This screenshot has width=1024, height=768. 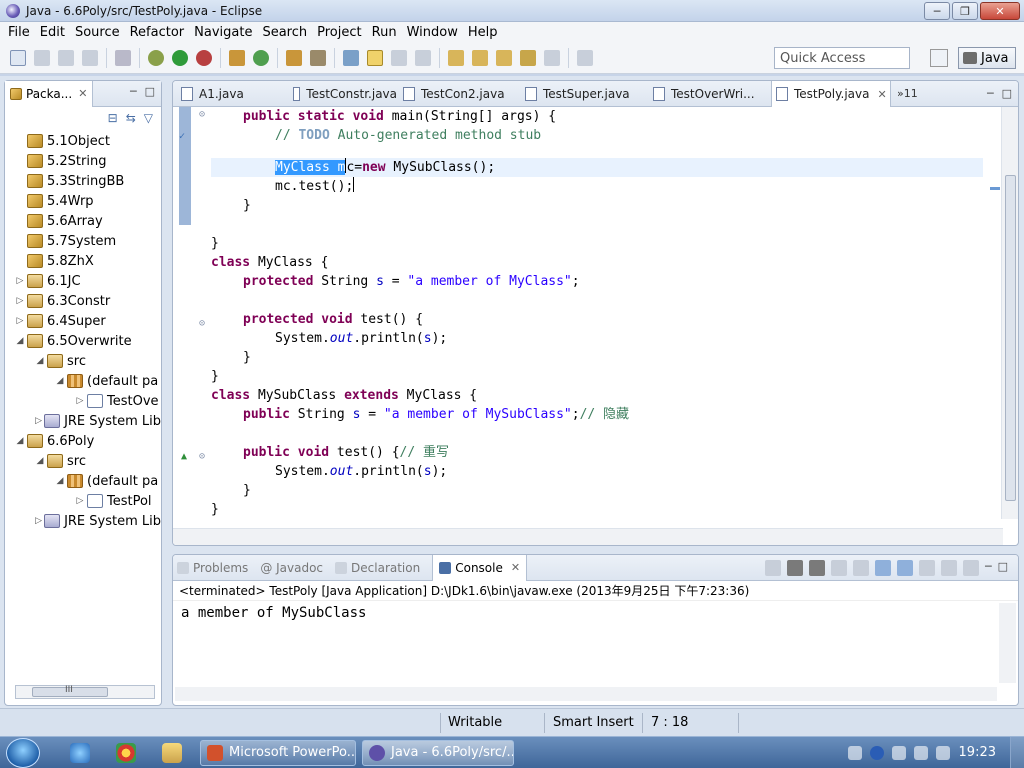 I want to click on tree-item: ◢ 6.5Overwrite, so click(x=83, y=341).